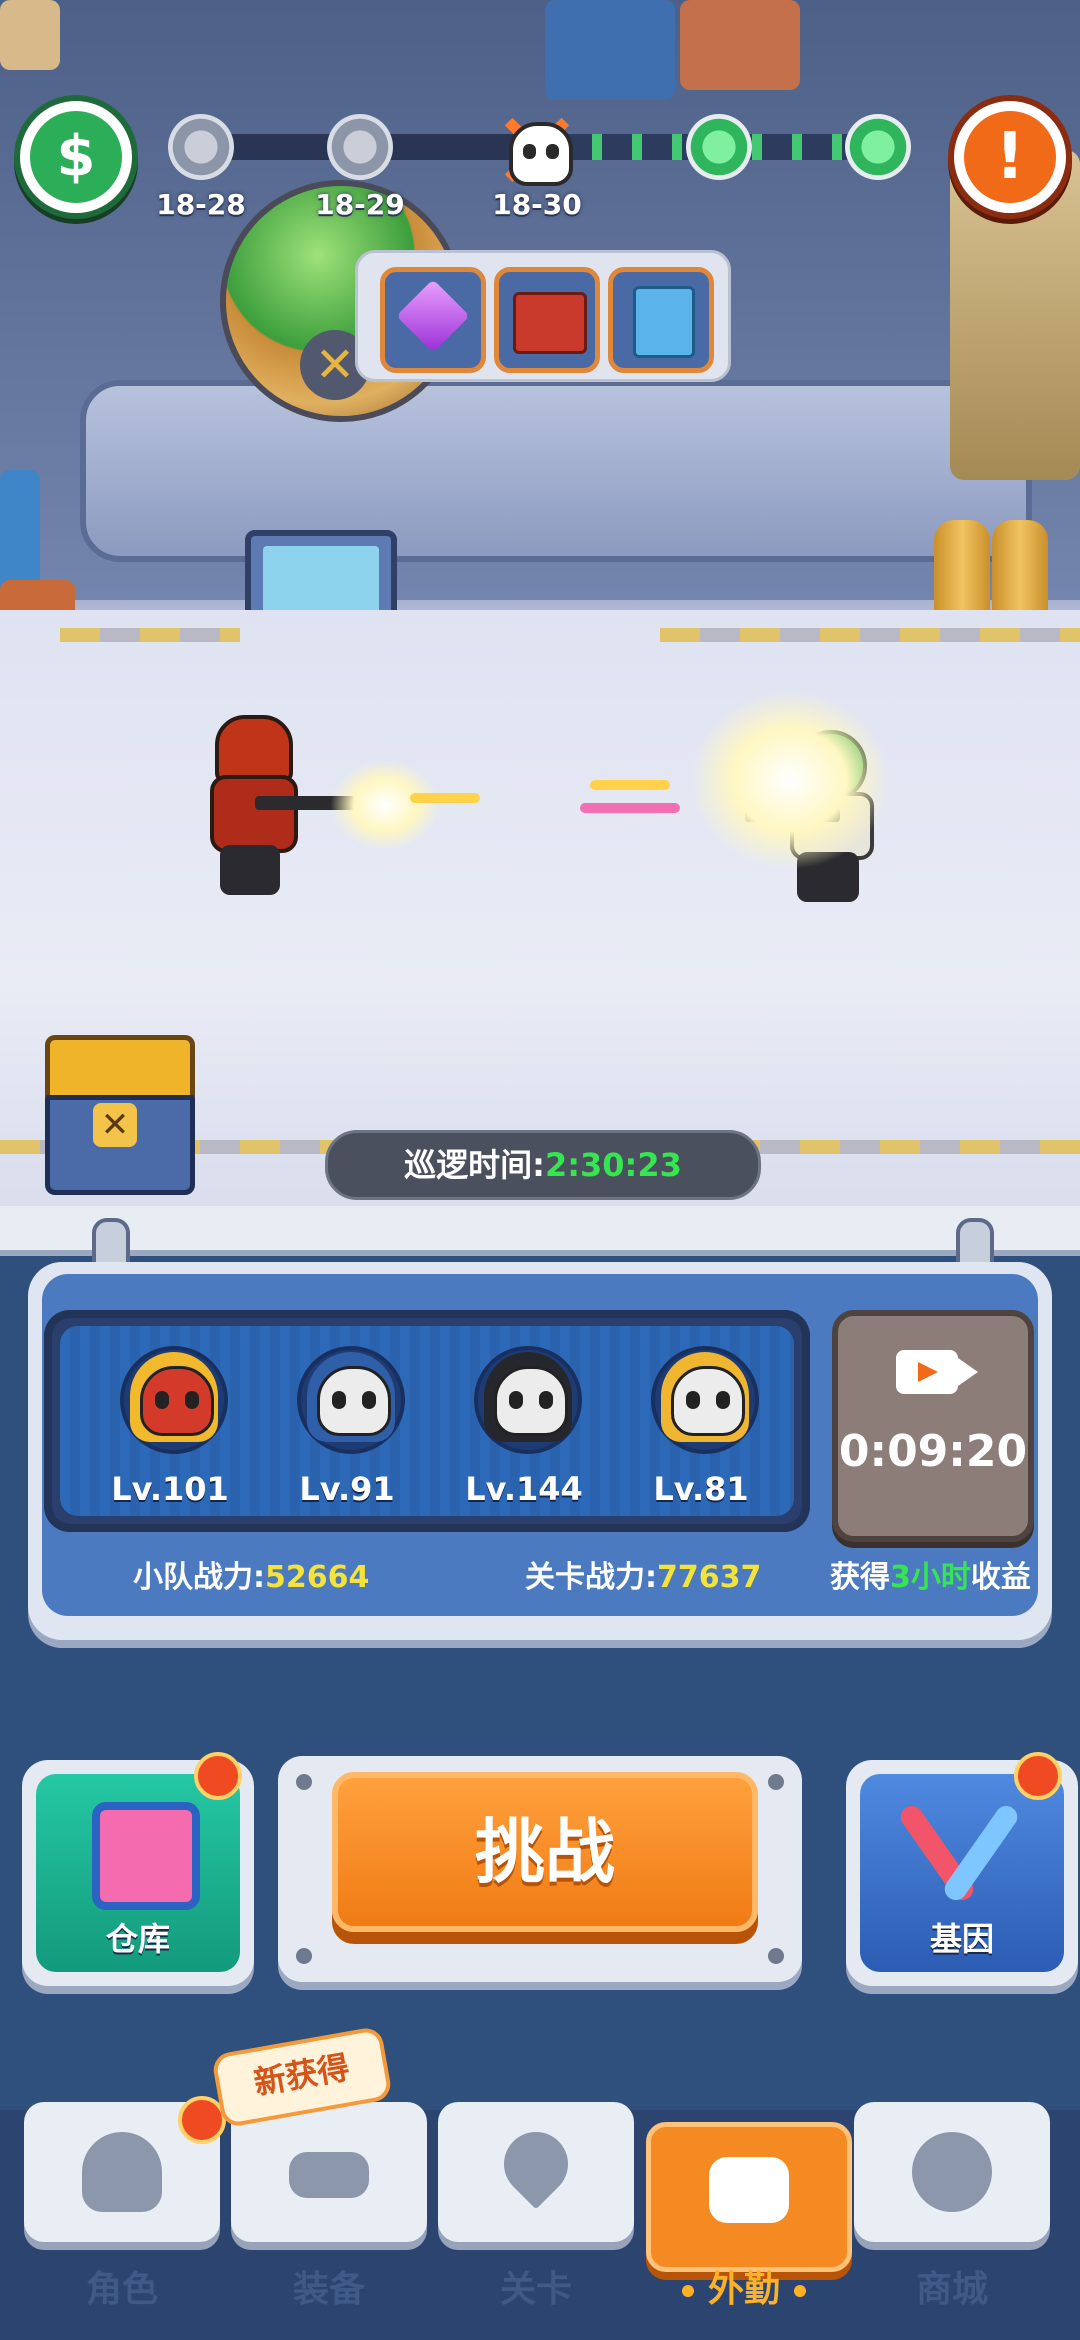 The image size is (1080, 2340). I want to click on patrol-time: 2:30:23, so click(613, 1165).